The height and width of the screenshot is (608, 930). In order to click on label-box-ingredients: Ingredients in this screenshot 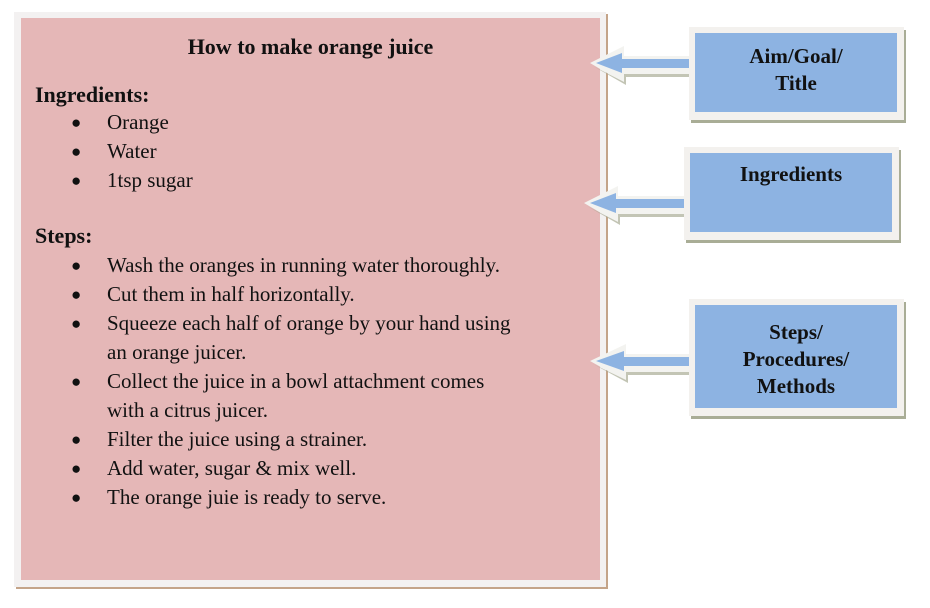, I will do `click(791, 193)`.